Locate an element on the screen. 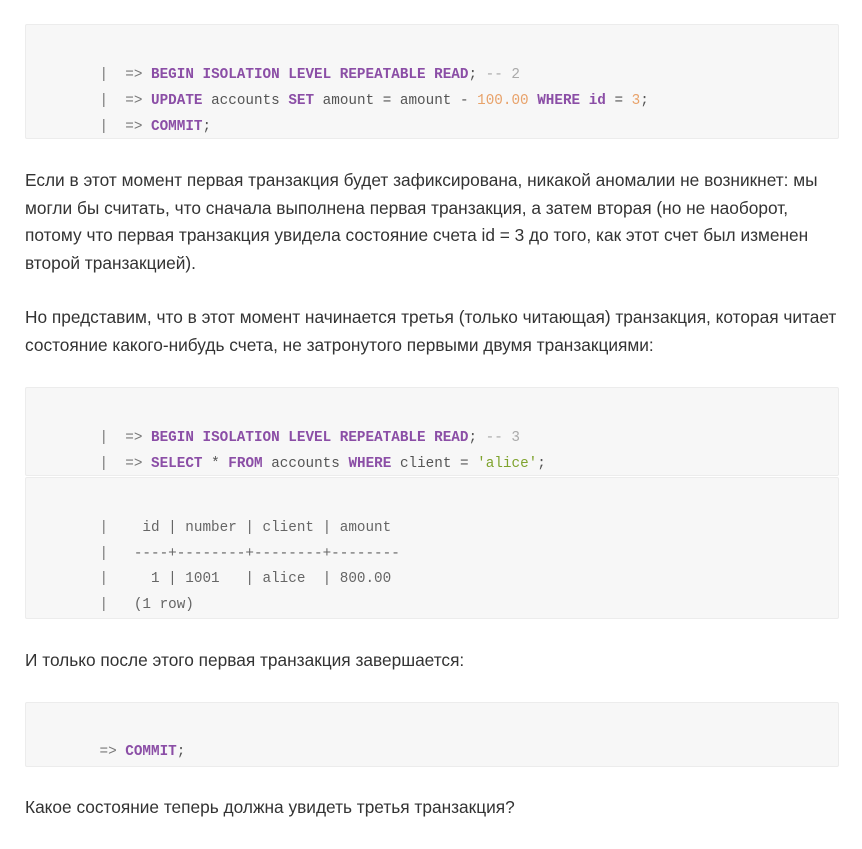 The image size is (862, 849). number-literal: 3 is located at coordinates (636, 101).